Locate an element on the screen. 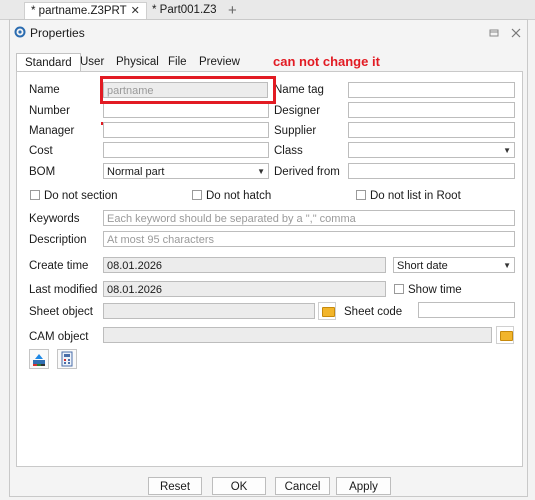 This screenshot has width=535, height=500. doc-tab-label: * Part001.Z3 is located at coordinates (184, 10).